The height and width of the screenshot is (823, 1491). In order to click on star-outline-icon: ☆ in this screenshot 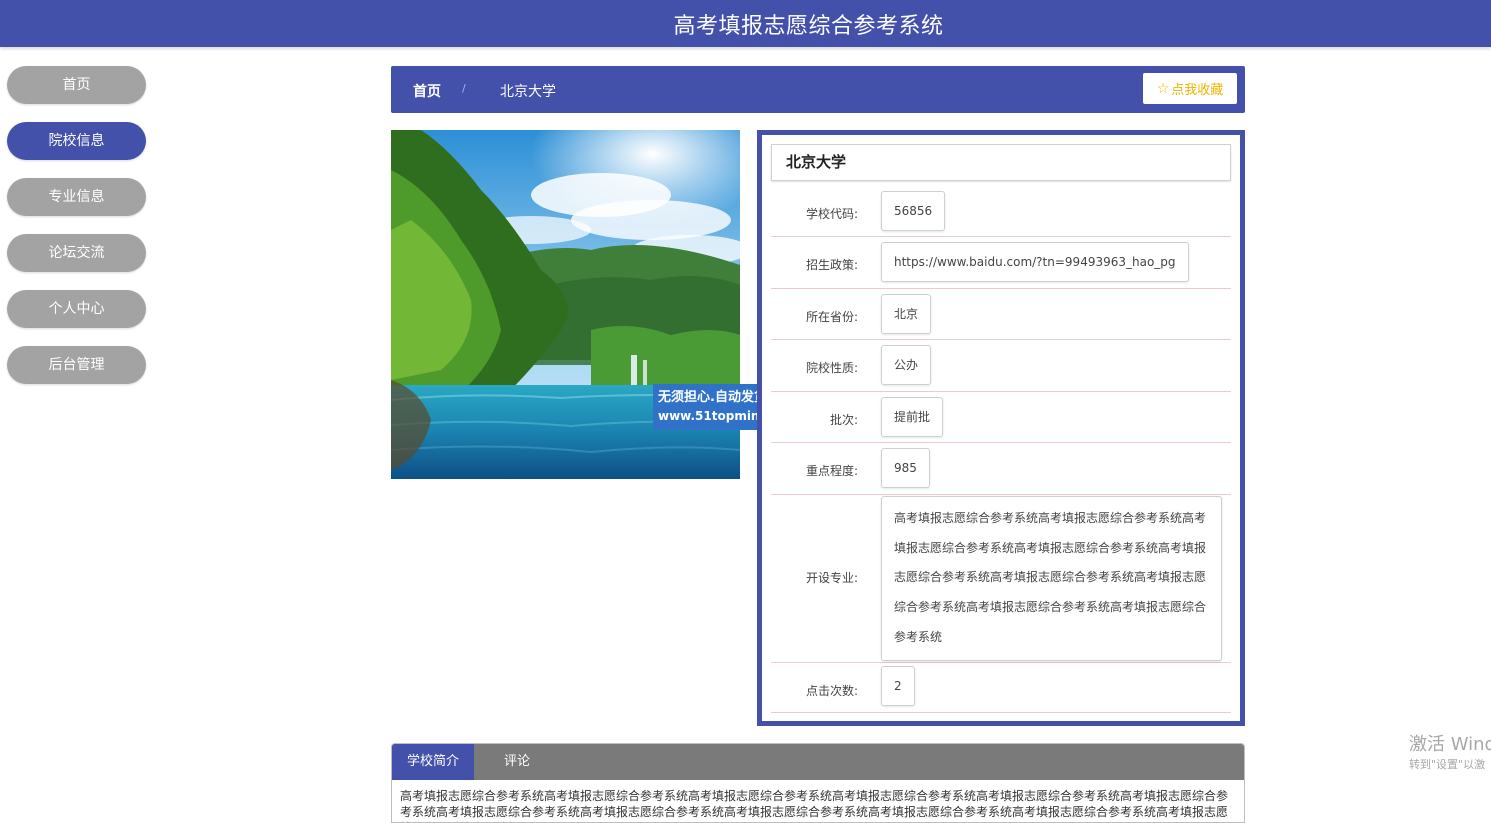, I will do `click(1163, 88)`.